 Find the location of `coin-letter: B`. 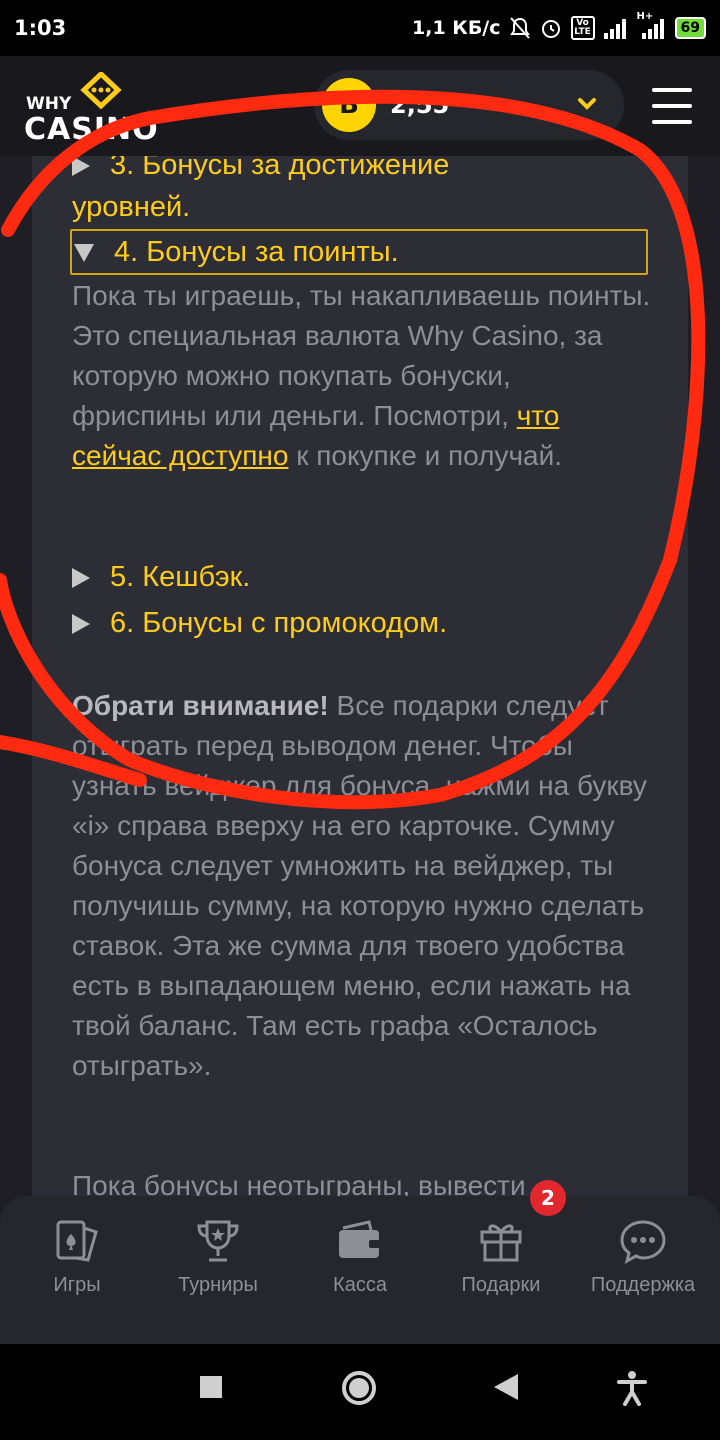

coin-letter: B is located at coordinates (349, 105).